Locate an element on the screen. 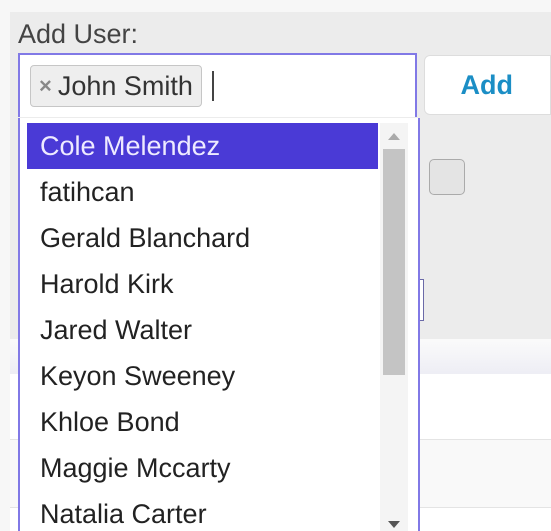 Image resolution: width=551 pixels, height=531 pixels. tag-label: John Smith is located at coordinates (125, 86).